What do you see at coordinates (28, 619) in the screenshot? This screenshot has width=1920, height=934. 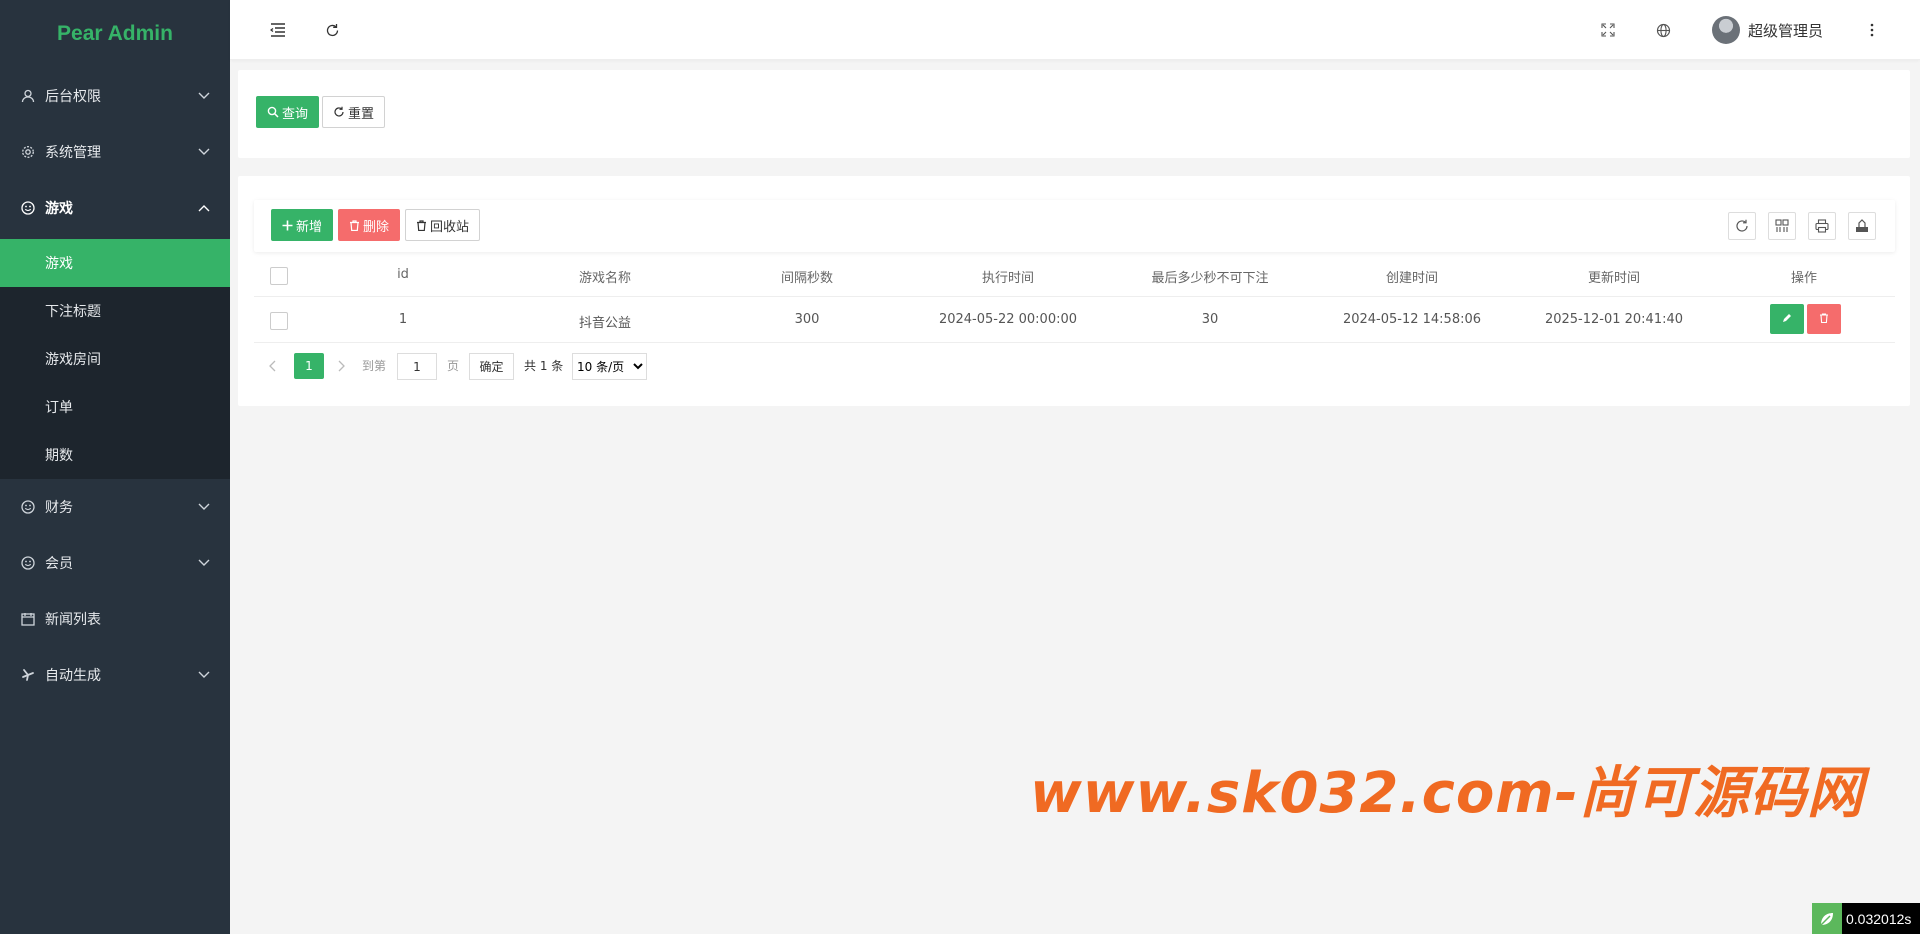 I see `calendar-icon` at bounding box center [28, 619].